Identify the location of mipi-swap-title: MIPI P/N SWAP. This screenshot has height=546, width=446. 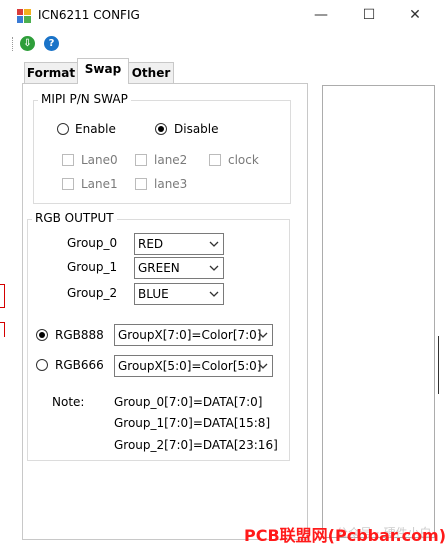
(84, 99).